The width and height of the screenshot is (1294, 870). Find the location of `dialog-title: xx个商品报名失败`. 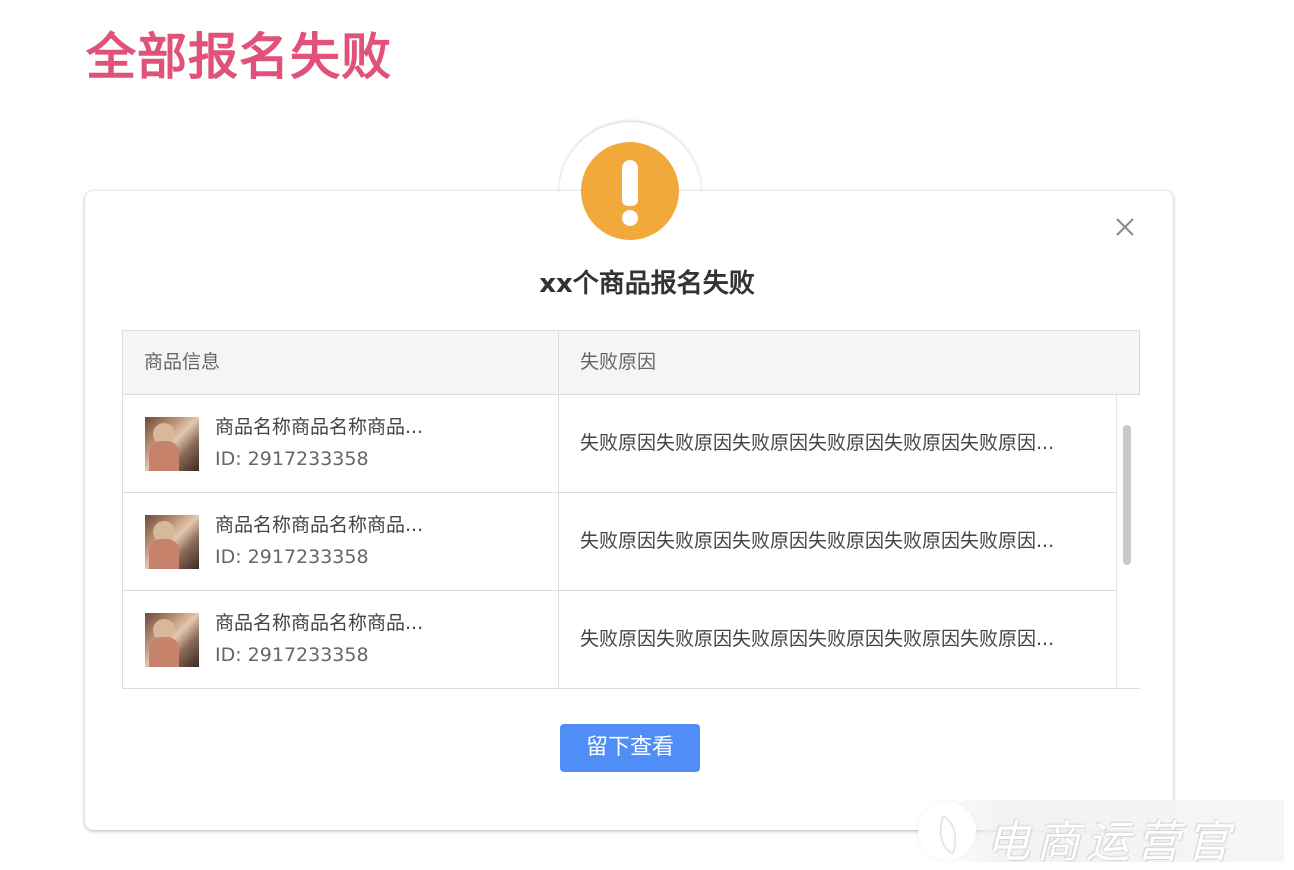

dialog-title: xx个商品报名失败 is located at coordinates (647, 284).